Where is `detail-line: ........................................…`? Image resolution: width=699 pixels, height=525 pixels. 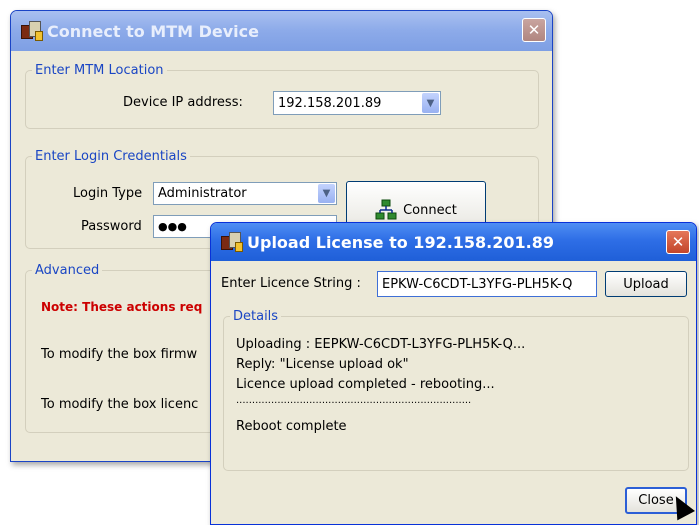
detail-line: ........................................… is located at coordinates (354, 400).